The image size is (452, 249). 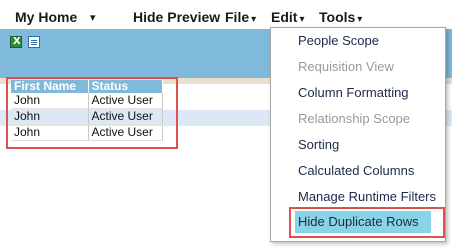 What do you see at coordinates (318, 144) in the screenshot?
I see `menu-item-sorting: Sorting` at bounding box center [318, 144].